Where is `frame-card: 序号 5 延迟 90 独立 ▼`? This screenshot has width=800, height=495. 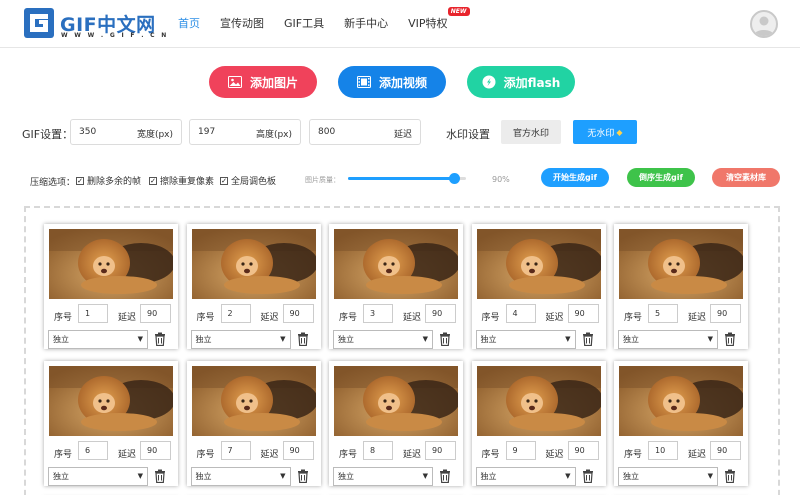
frame-card: 序号 5 延迟 90 独立 ▼ is located at coordinates (681, 286).